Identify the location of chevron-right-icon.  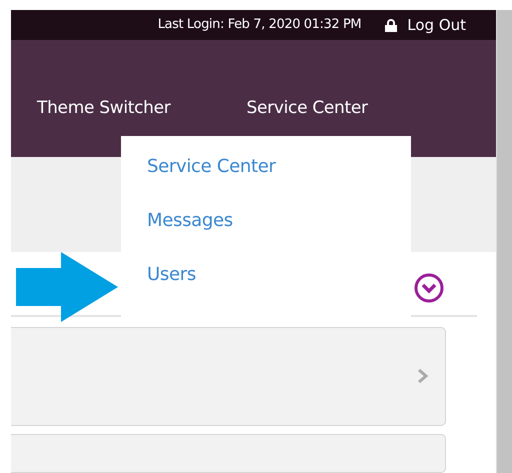
(423, 376).